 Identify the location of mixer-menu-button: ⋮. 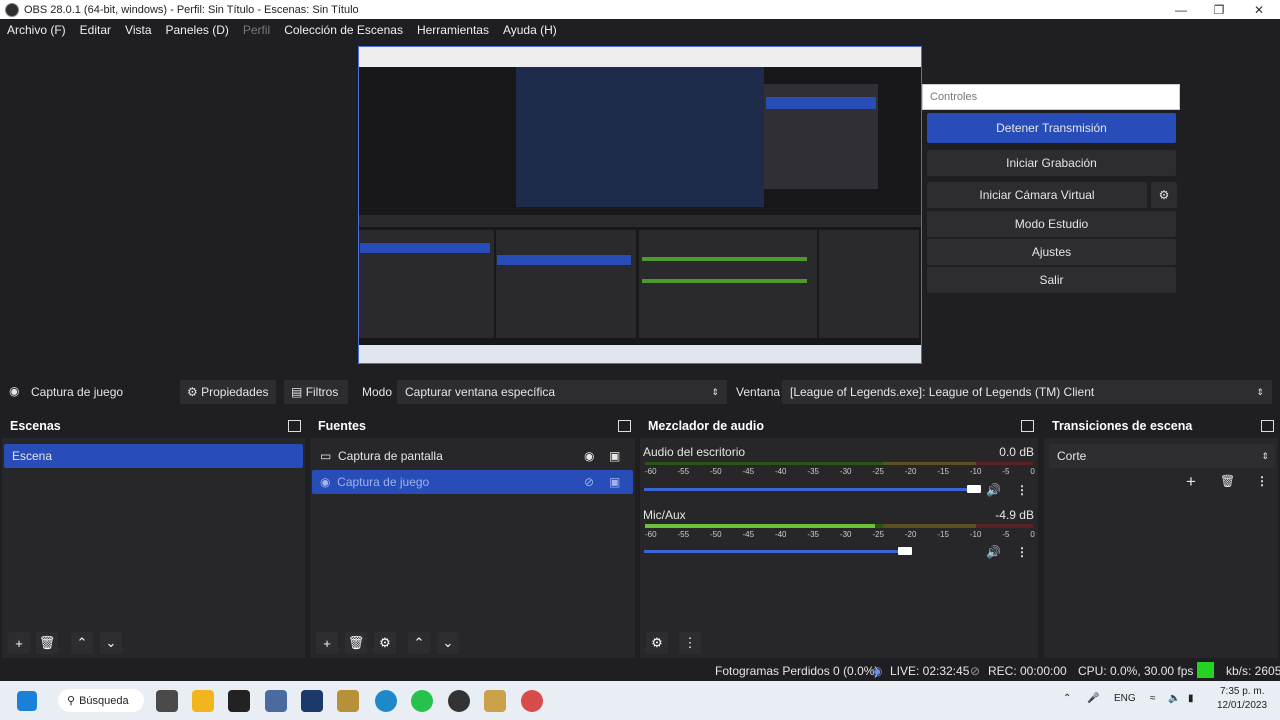
(690, 643).